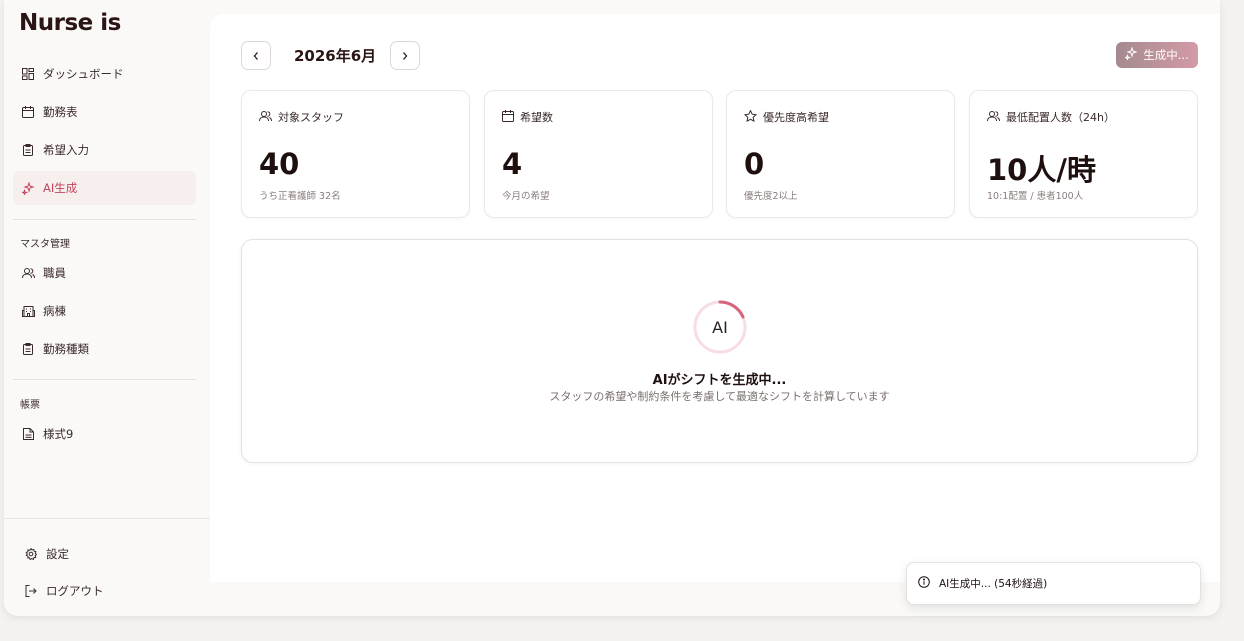  I want to click on sidebar-item-requests: 希望入力, so click(104, 150).